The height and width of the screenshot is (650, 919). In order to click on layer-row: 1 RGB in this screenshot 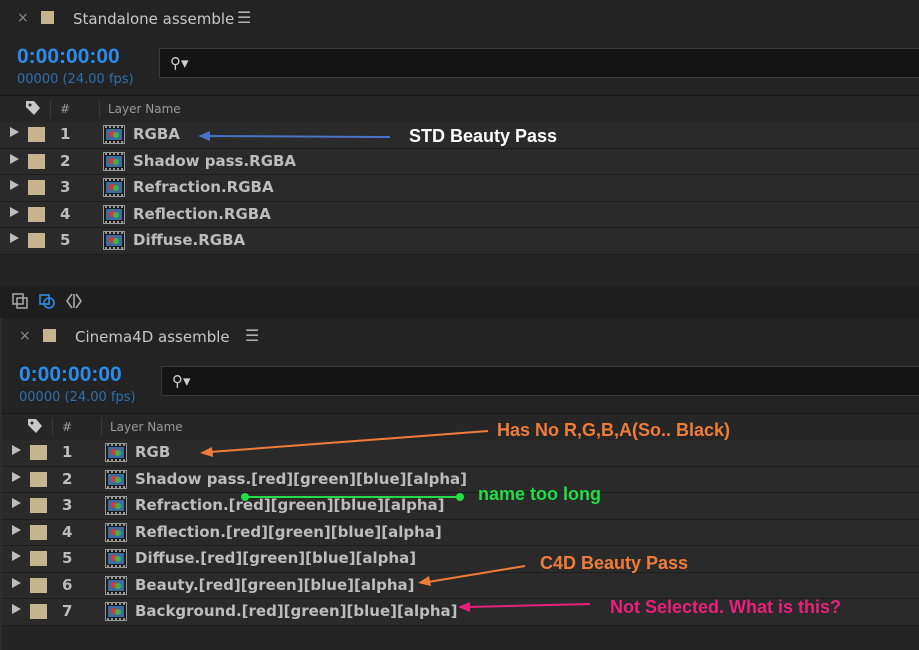, I will do `click(460, 453)`.